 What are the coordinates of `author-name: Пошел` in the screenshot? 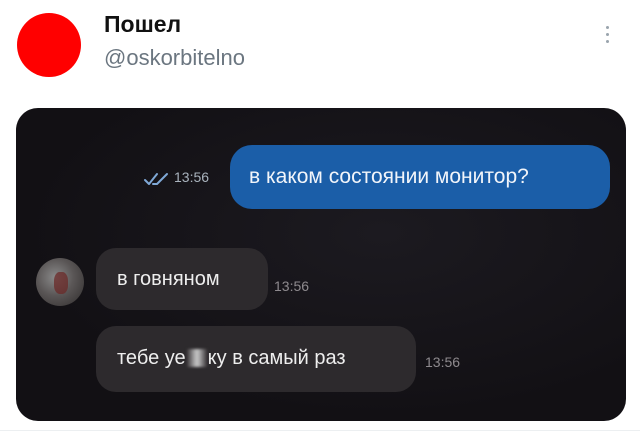 It's located at (142, 24).